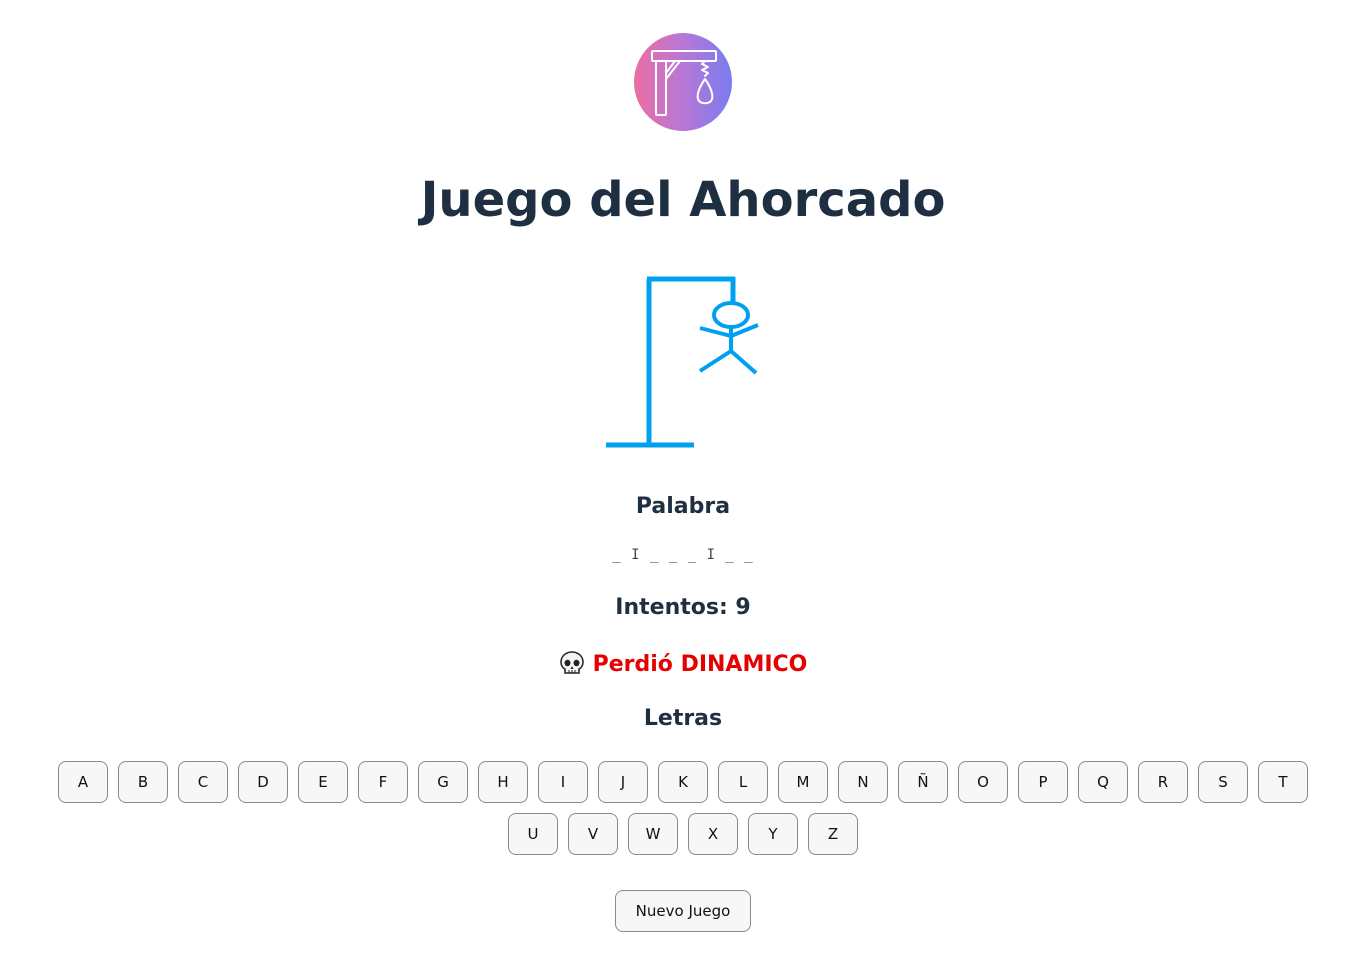 This screenshot has width=1366, height=969. Describe the element at coordinates (1103, 782) in the screenshot. I see `letter-button: Q` at that location.